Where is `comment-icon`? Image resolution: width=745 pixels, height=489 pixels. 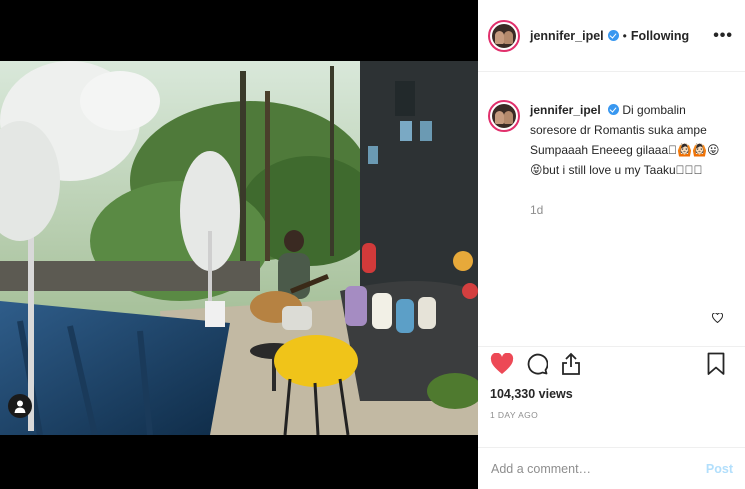 comment-icon is located at coordinates (537, 364).